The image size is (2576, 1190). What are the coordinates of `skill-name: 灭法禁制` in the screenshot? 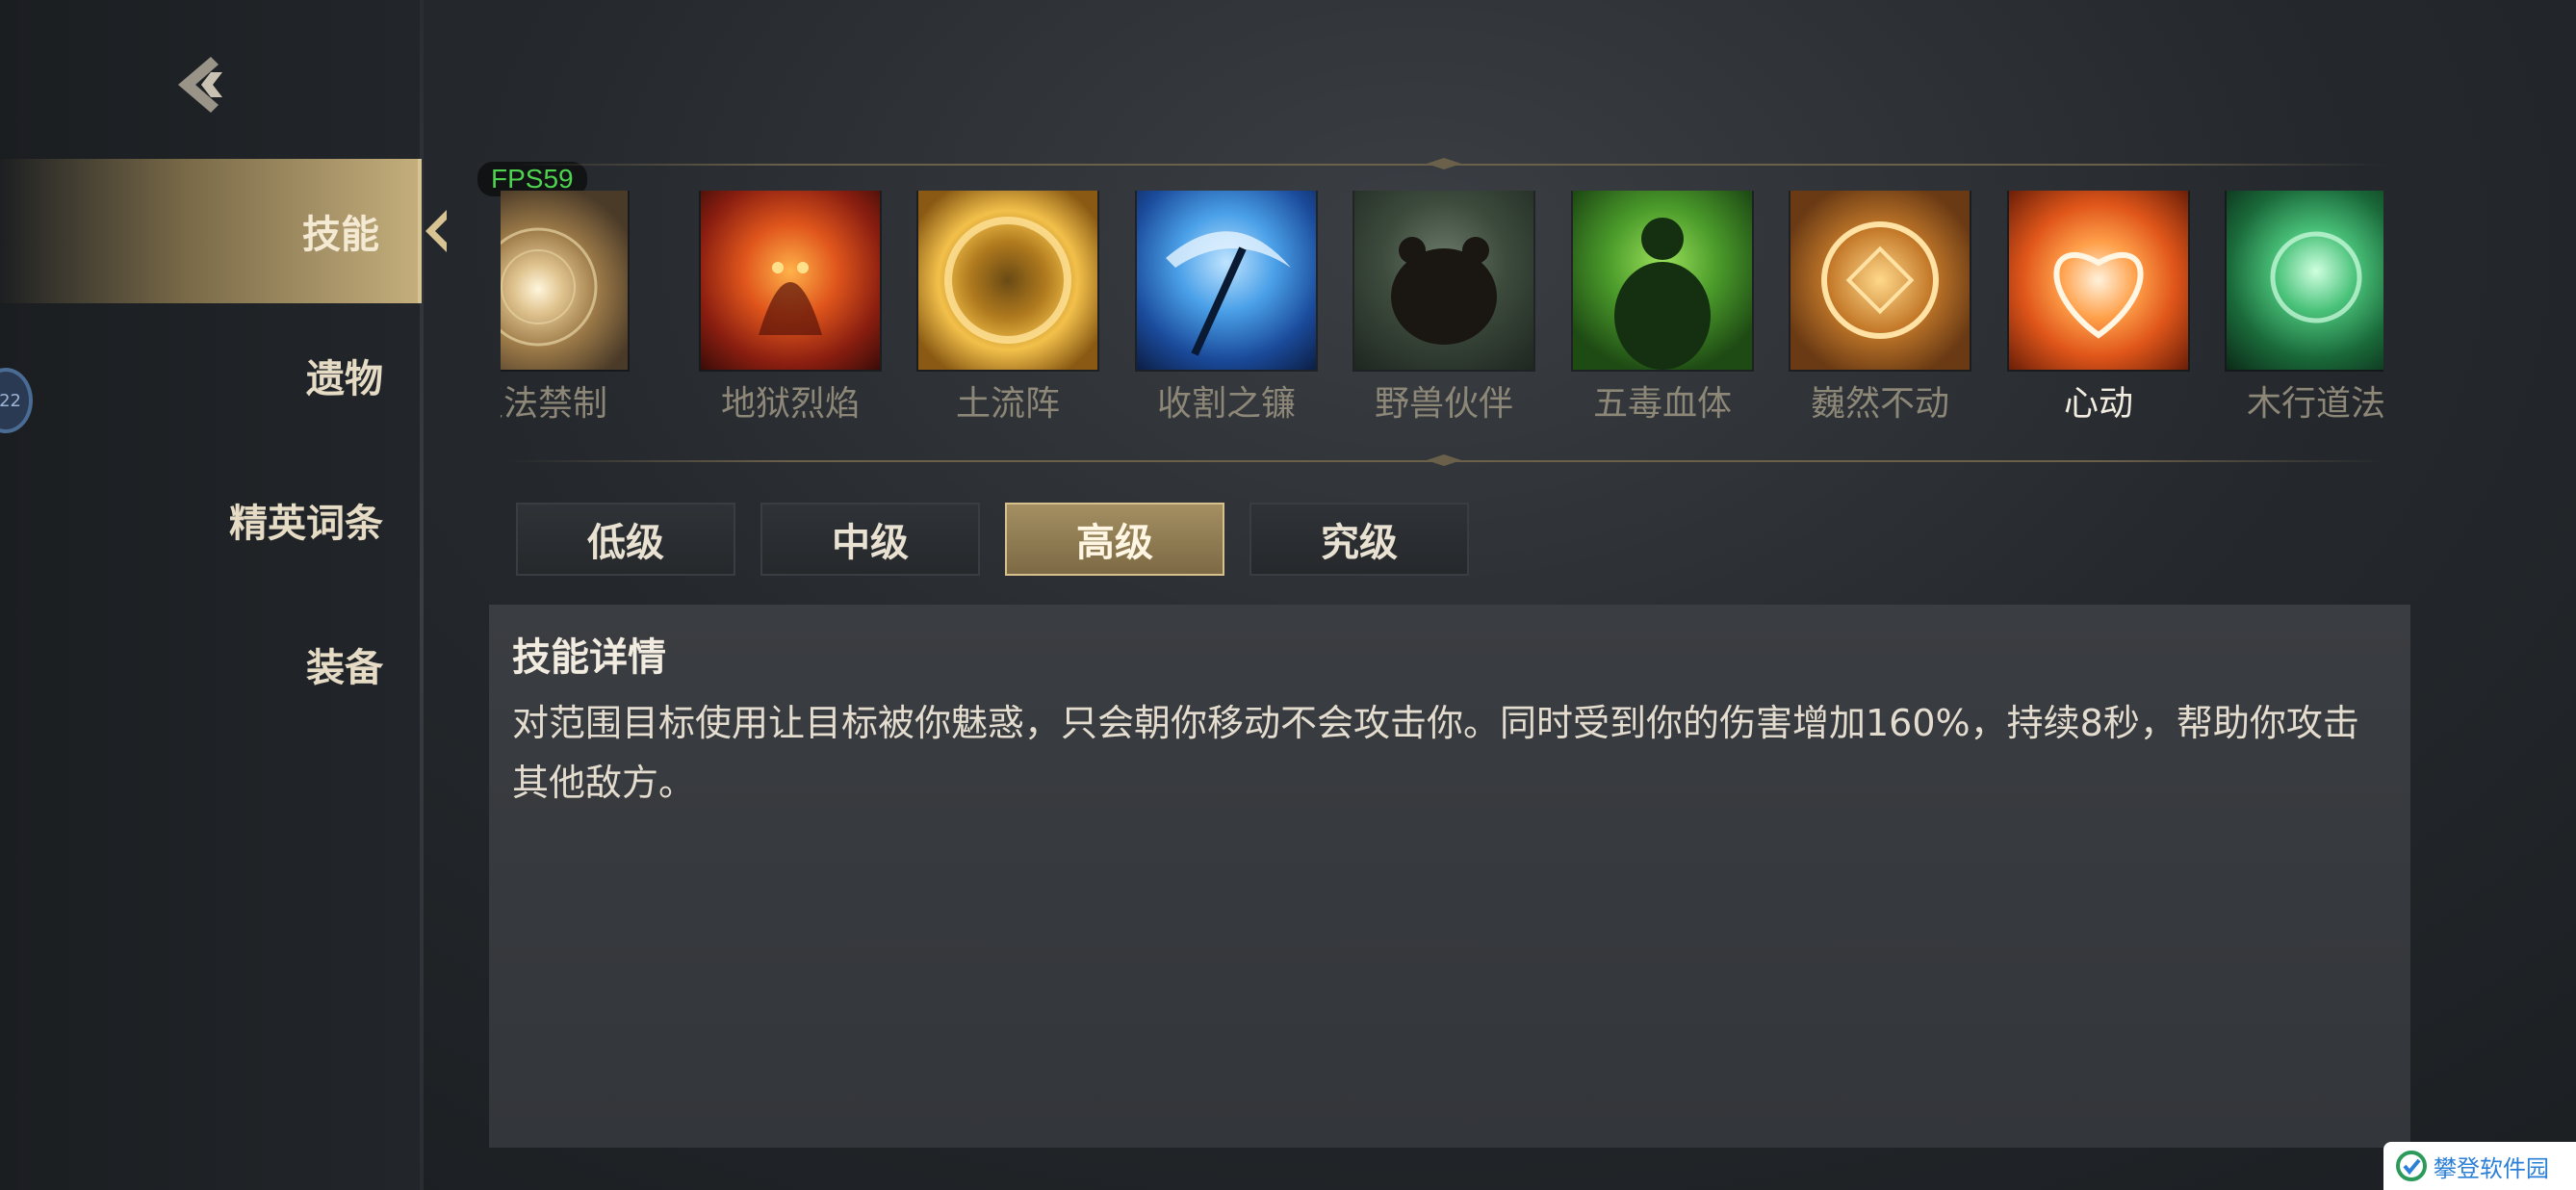 It's located at (554, 403).